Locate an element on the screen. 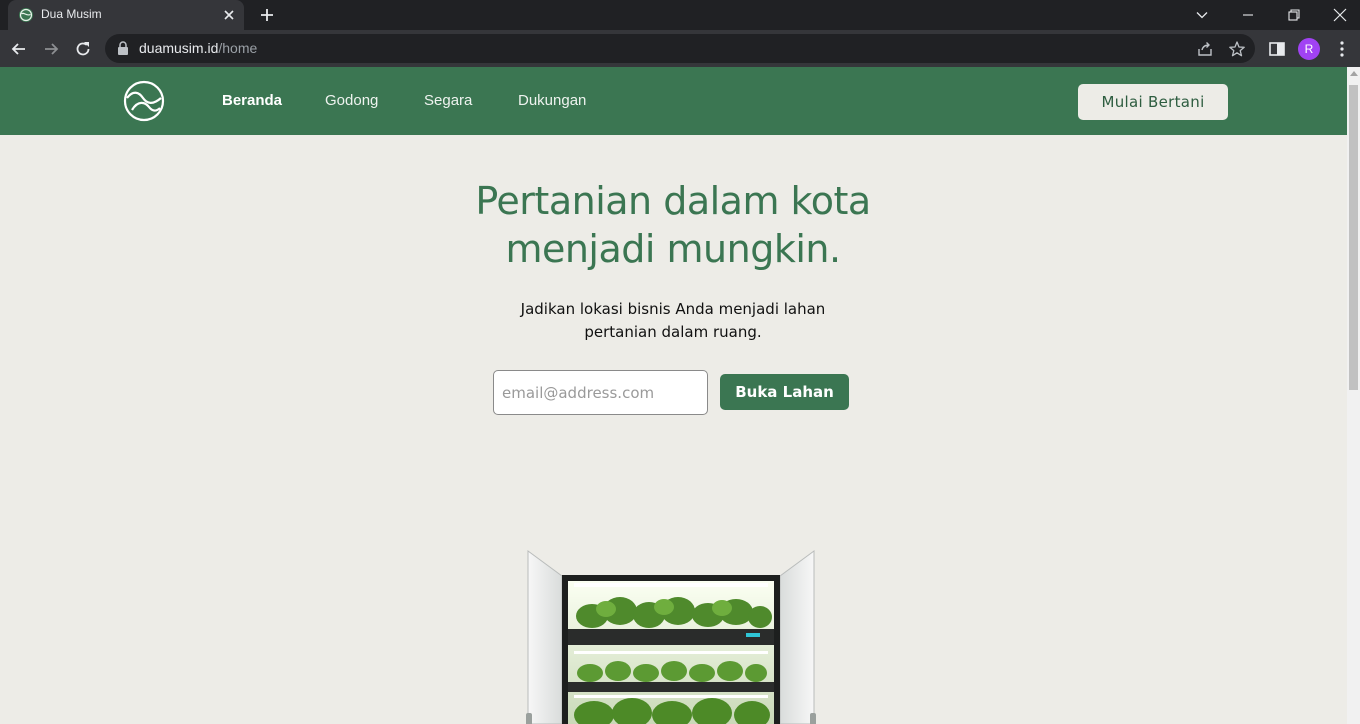  kebab-menu-icon is located at coordinates (1342, 49).